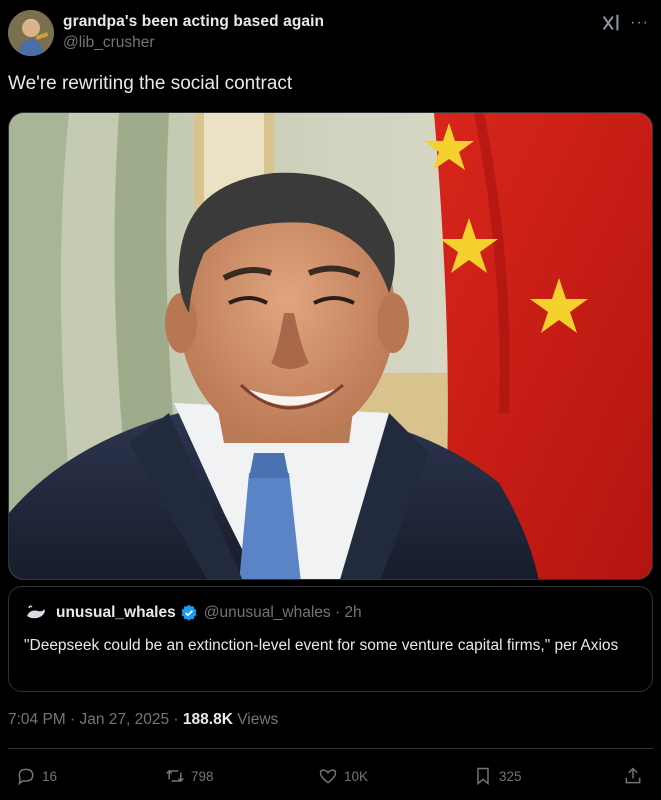 This screenshot has width=661, height=800. Describe the element at coordinates (611, 23) in the screenshot. I see `grok-icon` at that location.